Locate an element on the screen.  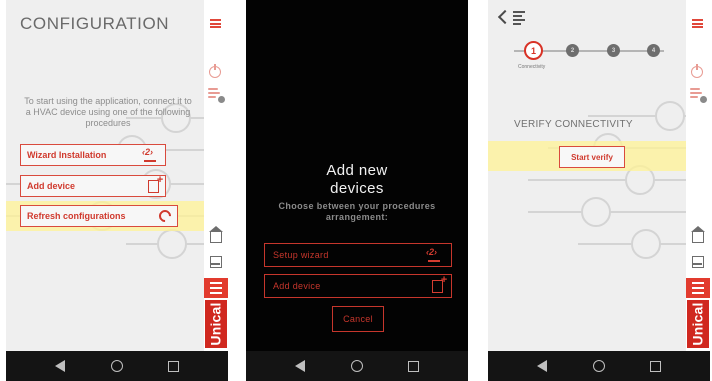
refresh-configurations-label: Refresh configurations is located at coordinates (76, 216).